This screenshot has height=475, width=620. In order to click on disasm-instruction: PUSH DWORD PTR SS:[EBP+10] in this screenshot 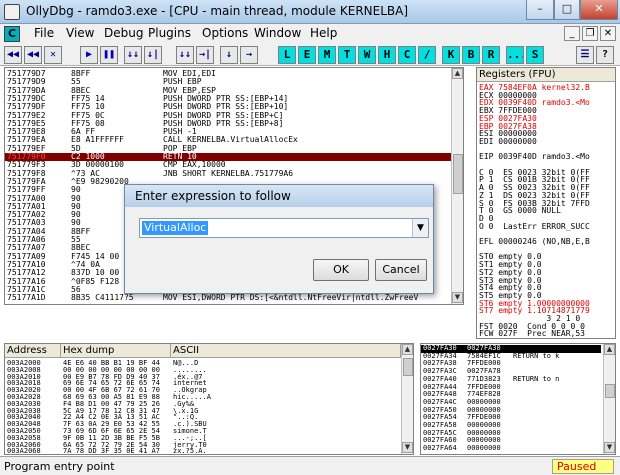, I will do `click(226, 107)`.